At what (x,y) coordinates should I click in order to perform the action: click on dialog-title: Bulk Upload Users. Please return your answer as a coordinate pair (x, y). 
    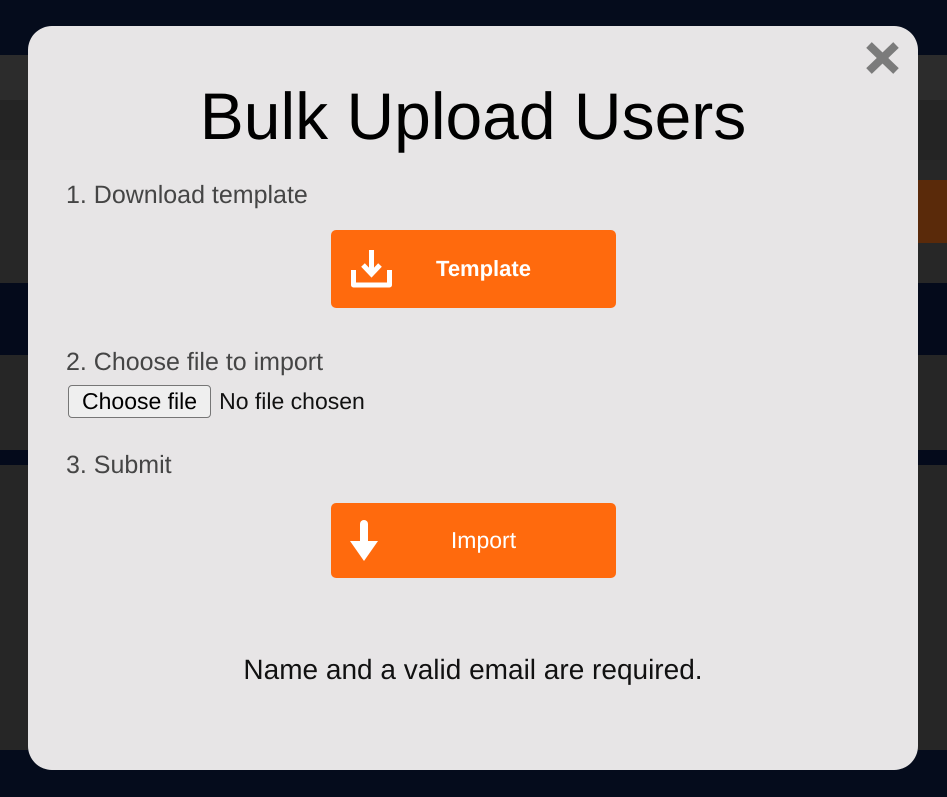
    Looking at the image, I should click on (473, 116).